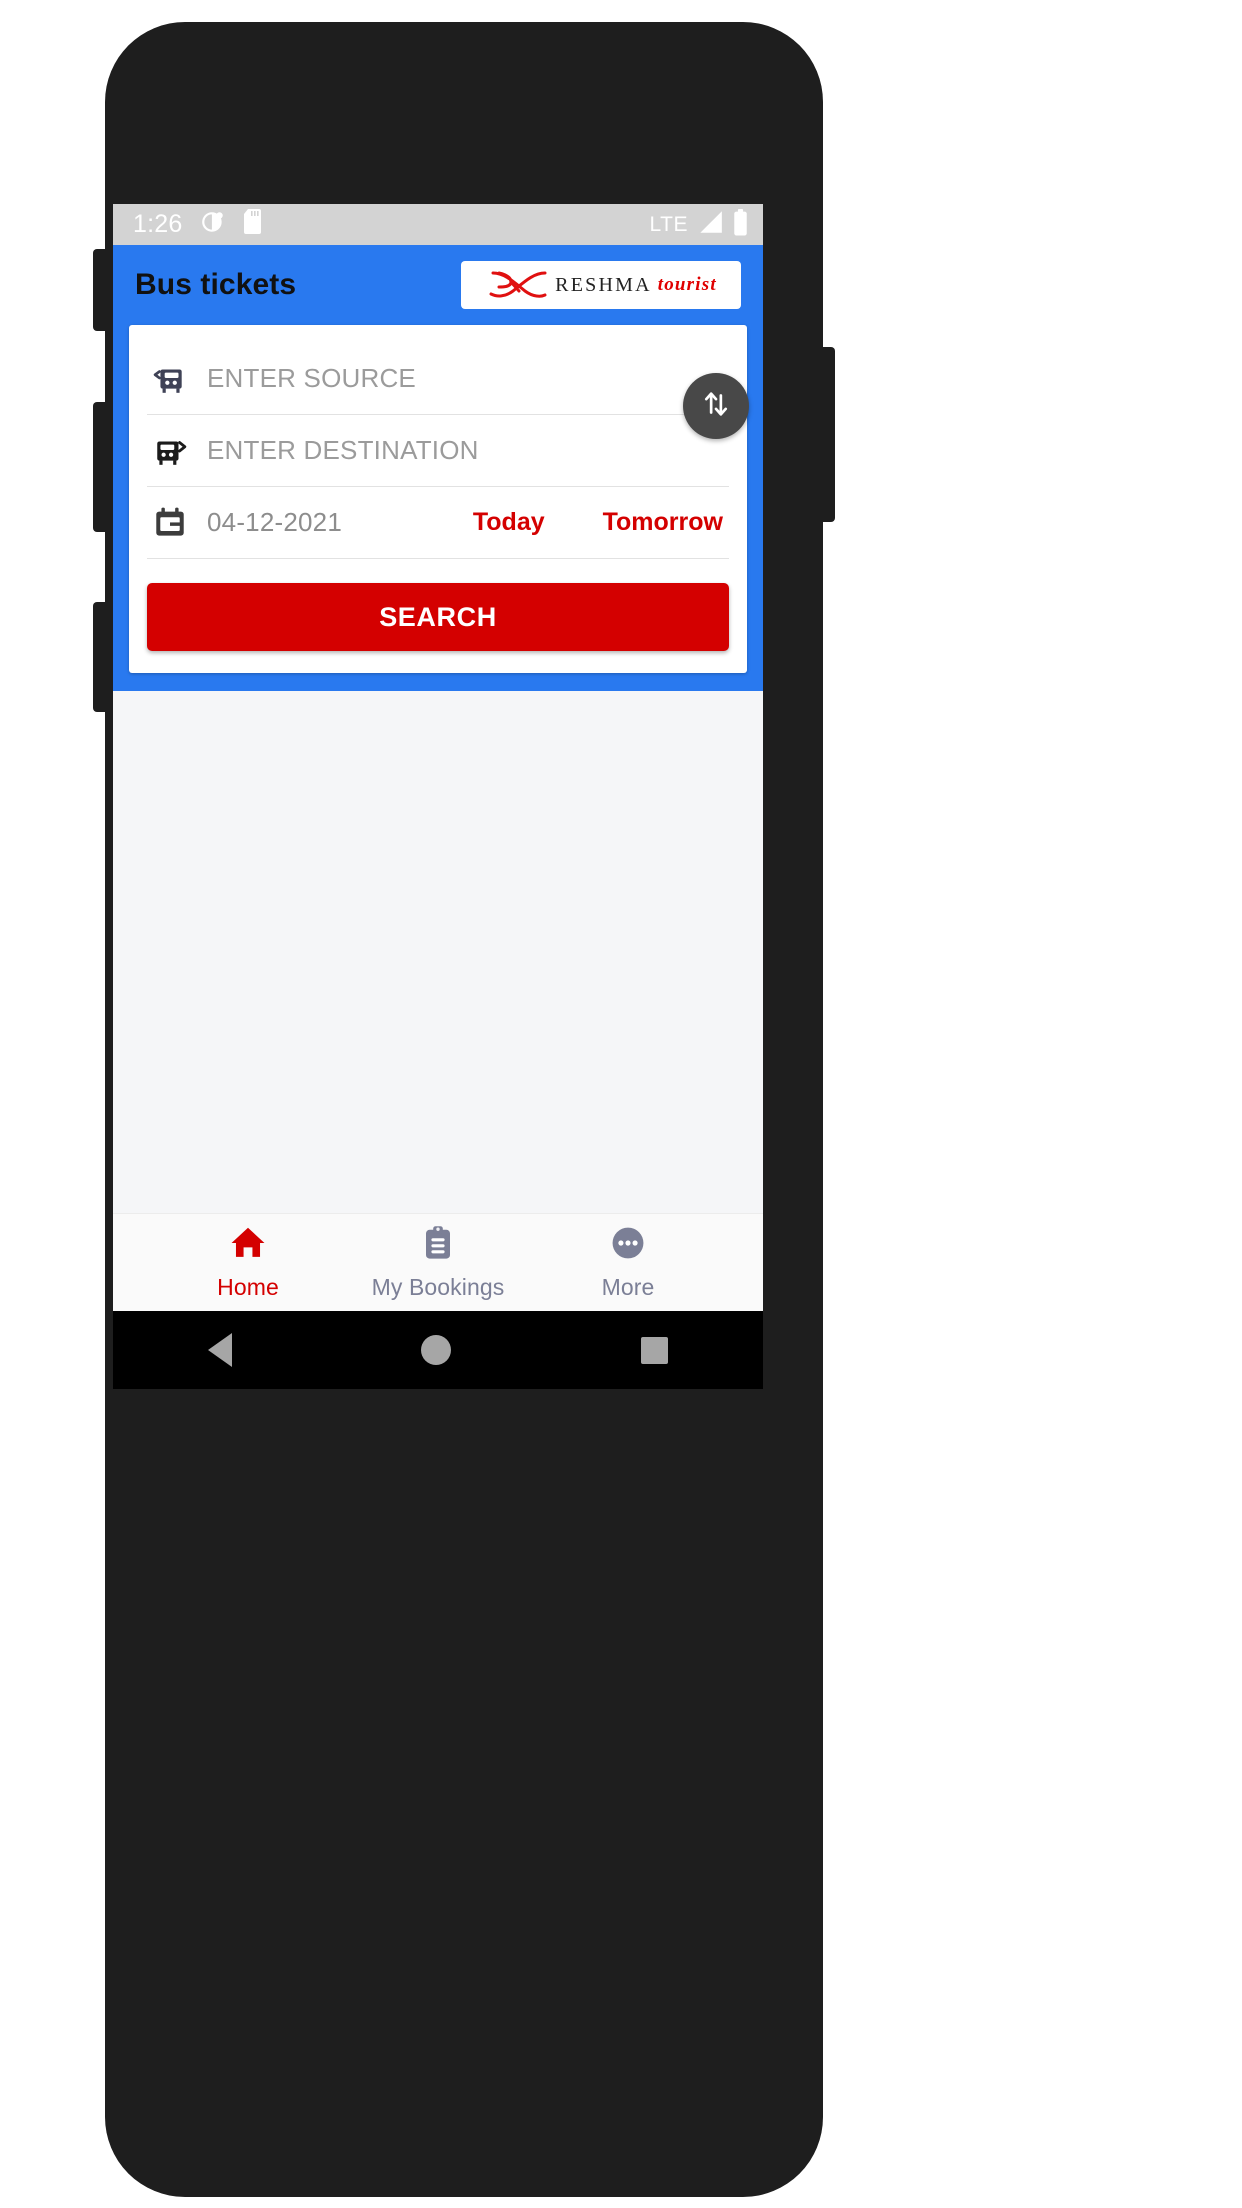 The height and width of the screenshot is (2208, 1242). I want to click on destination-field-row: ENTER DESTINATION, so click(438, 451).